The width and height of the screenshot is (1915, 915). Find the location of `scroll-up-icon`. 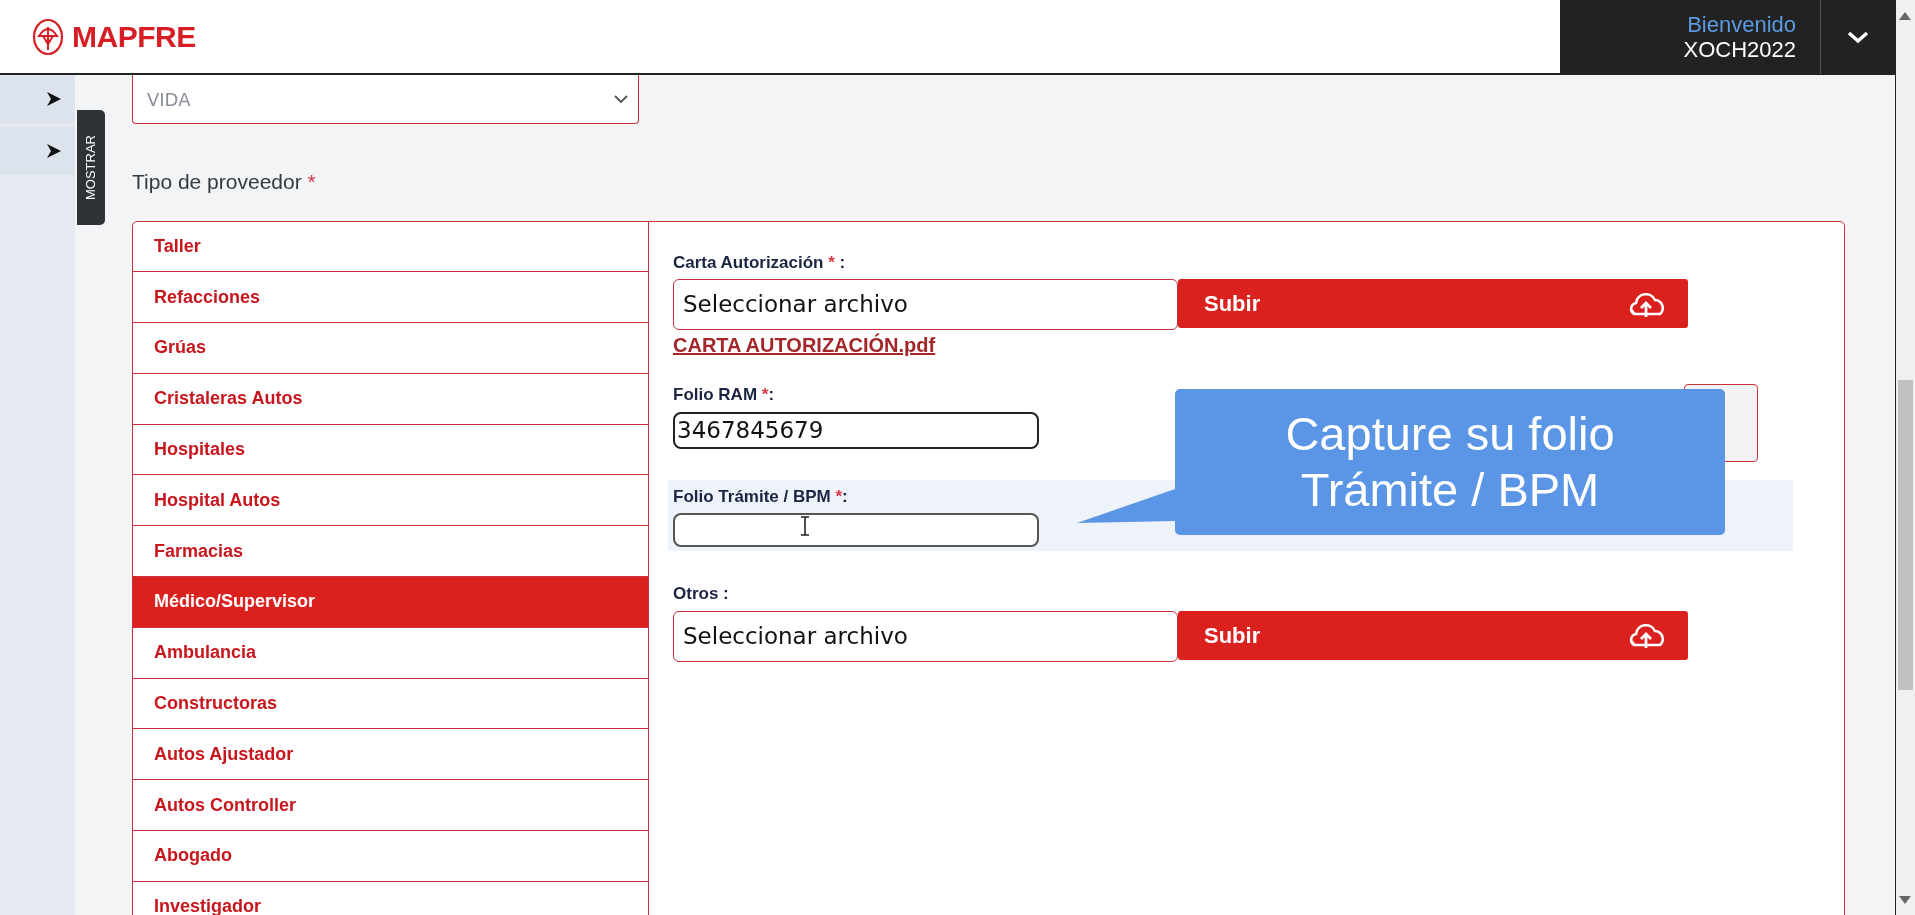

scroll-up-icon is located at coordinates (1905, 16).